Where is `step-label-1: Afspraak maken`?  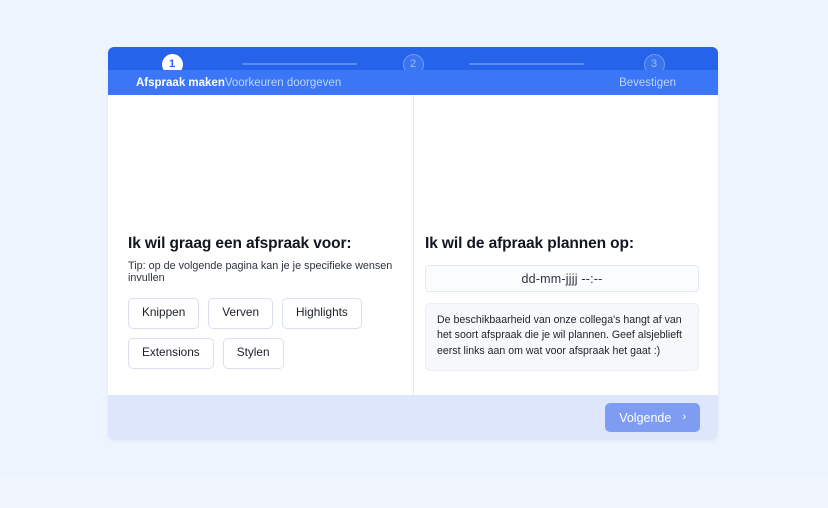 step-label-1: Afspraak maken is located at coordinates (180, 82).